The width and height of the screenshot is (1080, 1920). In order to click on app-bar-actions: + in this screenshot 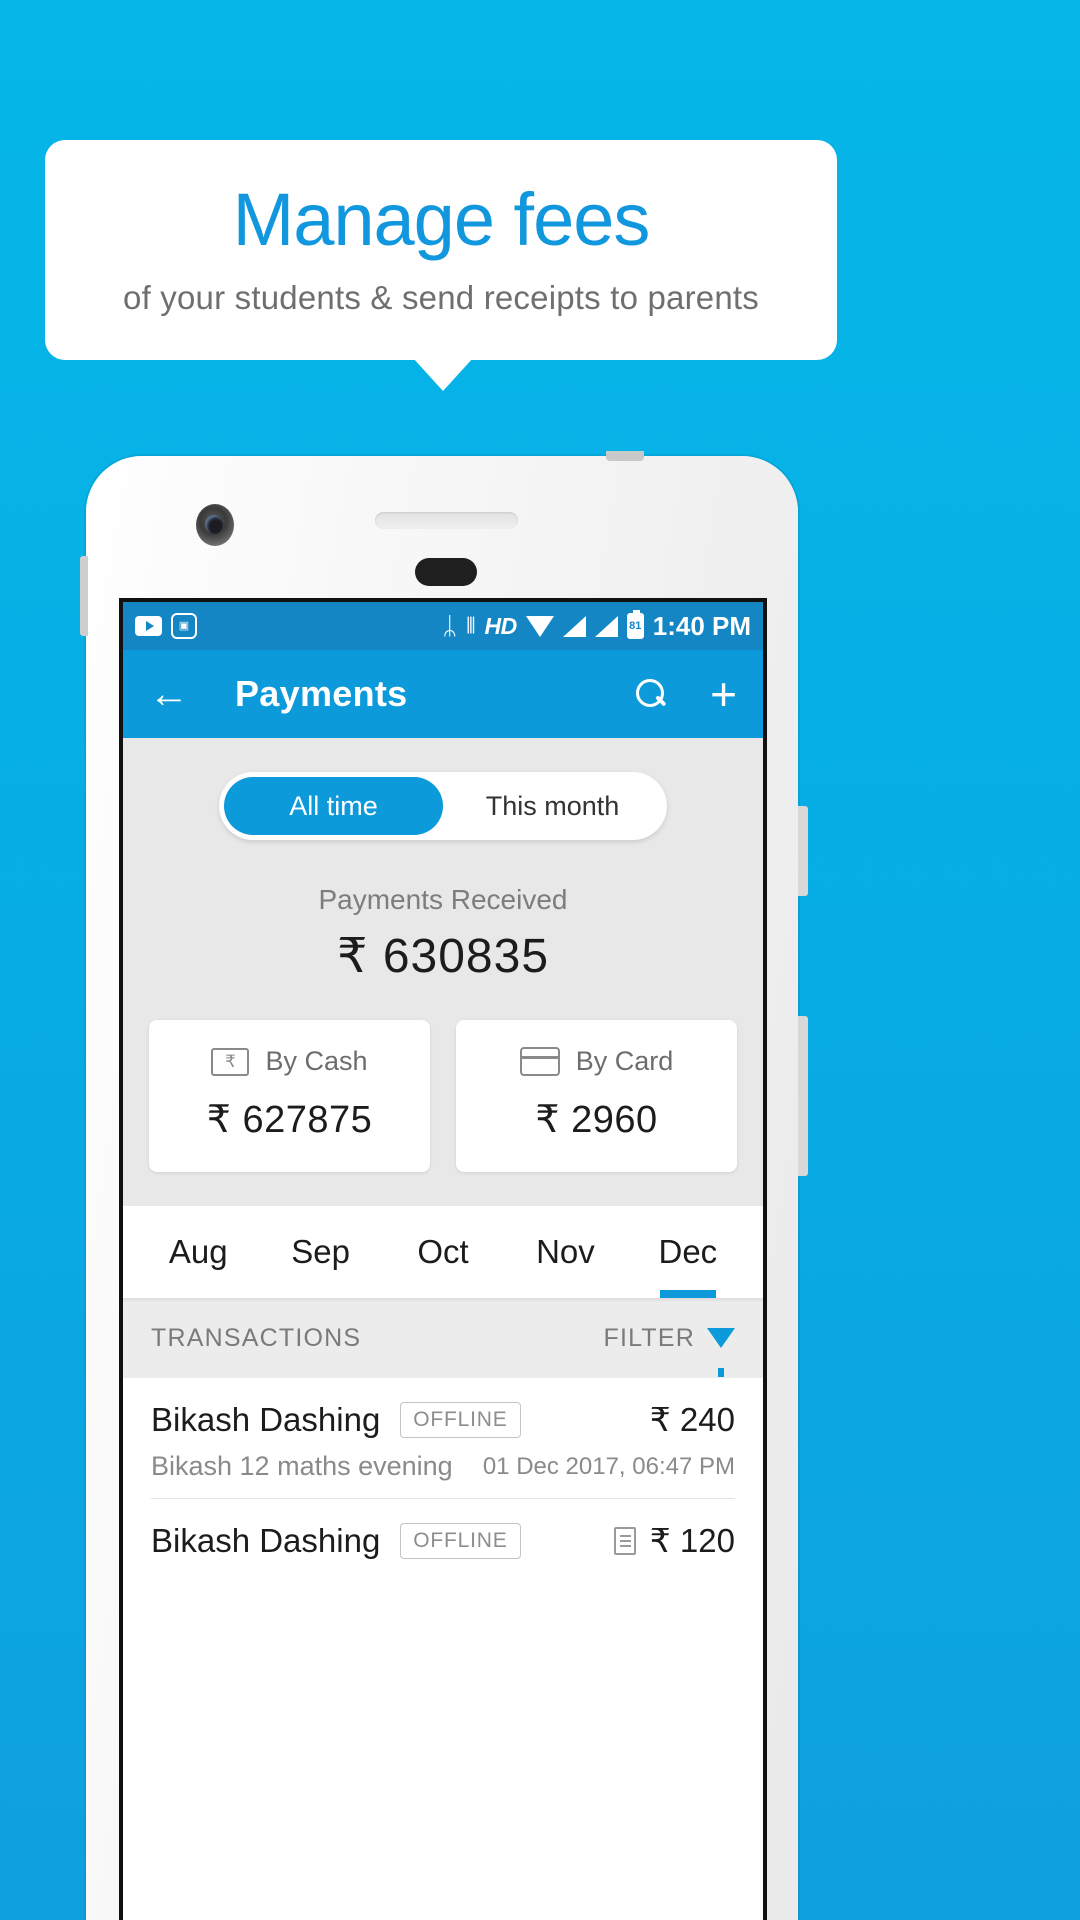, I will do `click(686, 694)`.